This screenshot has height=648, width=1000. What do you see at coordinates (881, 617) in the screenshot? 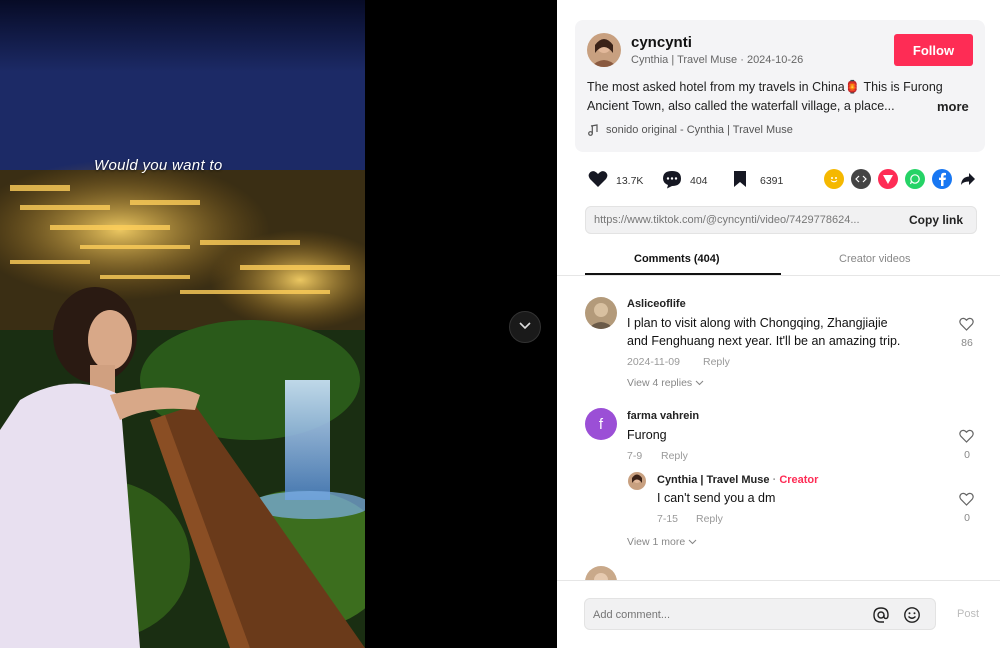
I see `mention-icon` at bounding box center [881, 617].